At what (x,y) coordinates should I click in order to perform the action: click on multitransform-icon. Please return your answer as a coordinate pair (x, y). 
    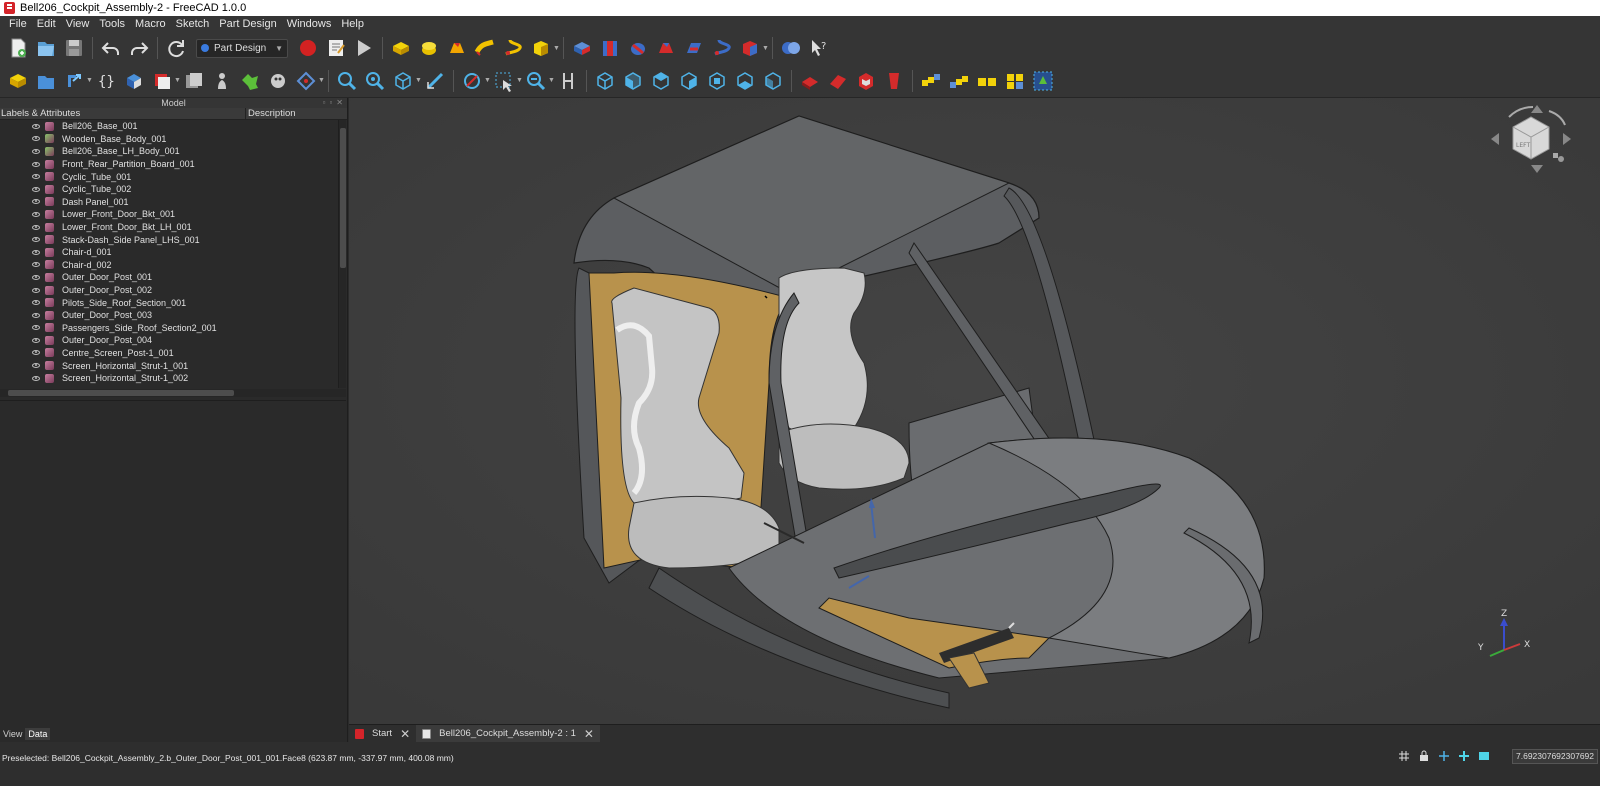
    Looking at the image, I should click on (1015, 81).